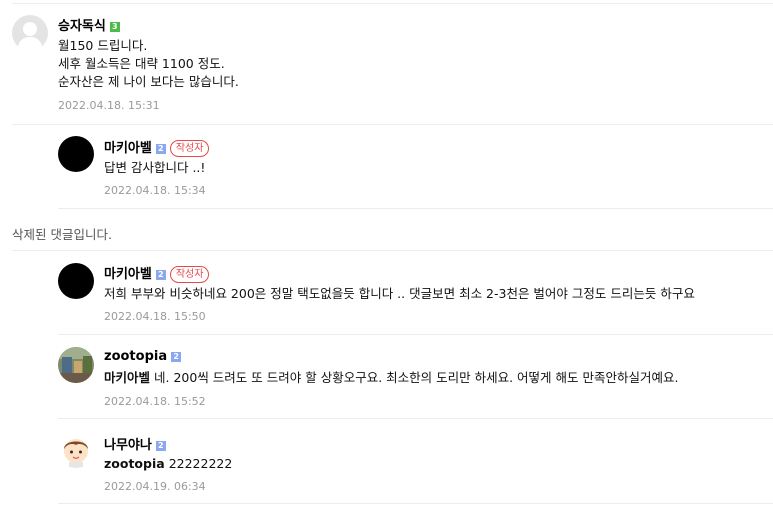 This screenshot has width=773, height=506. I want to click on photo-avatar-icon, so click(76, 365).